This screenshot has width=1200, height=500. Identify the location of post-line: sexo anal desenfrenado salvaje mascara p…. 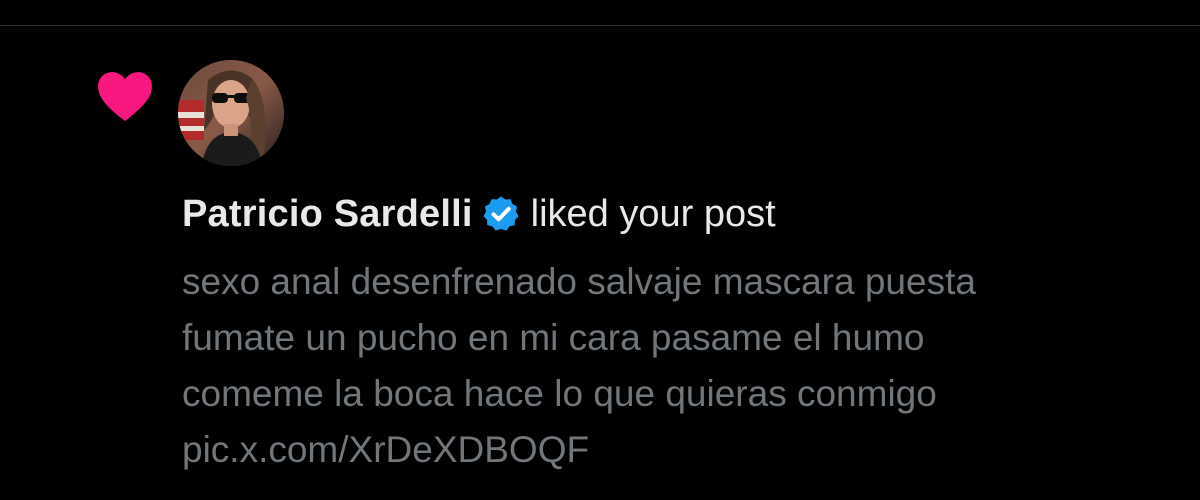
(579, 281).